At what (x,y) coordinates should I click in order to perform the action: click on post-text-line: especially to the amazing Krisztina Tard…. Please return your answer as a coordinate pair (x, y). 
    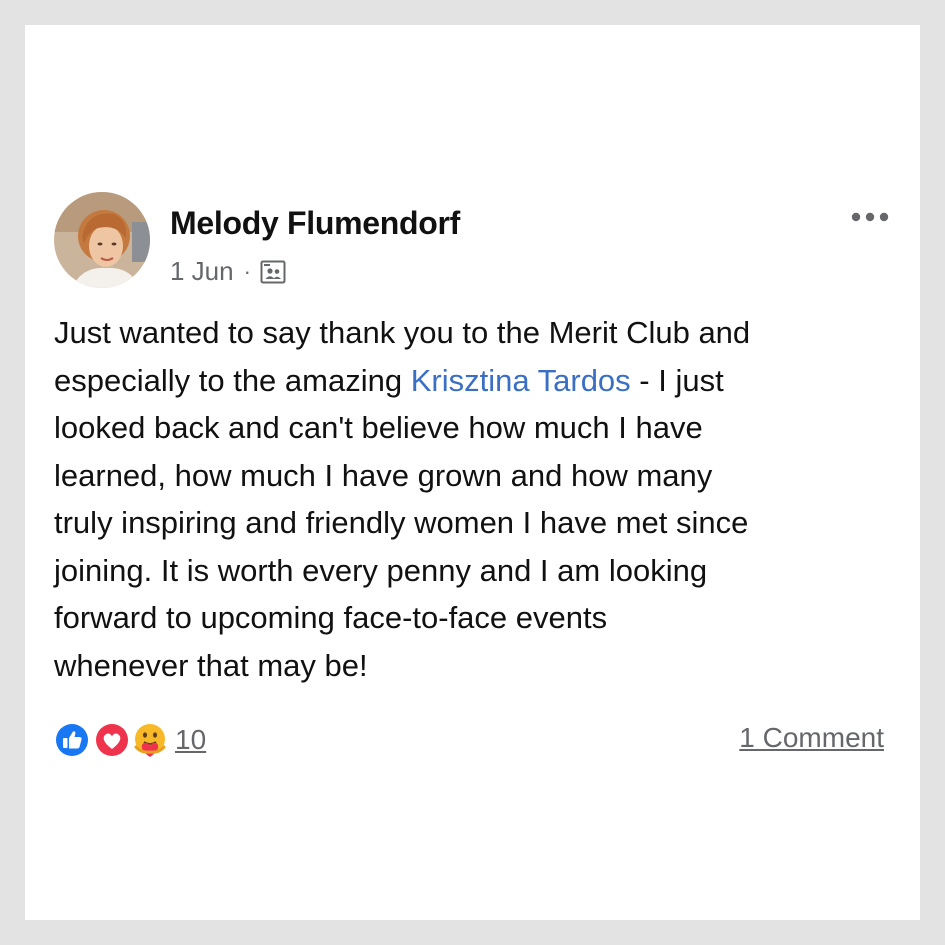
    Looking at the image, I should click on (474, 381).